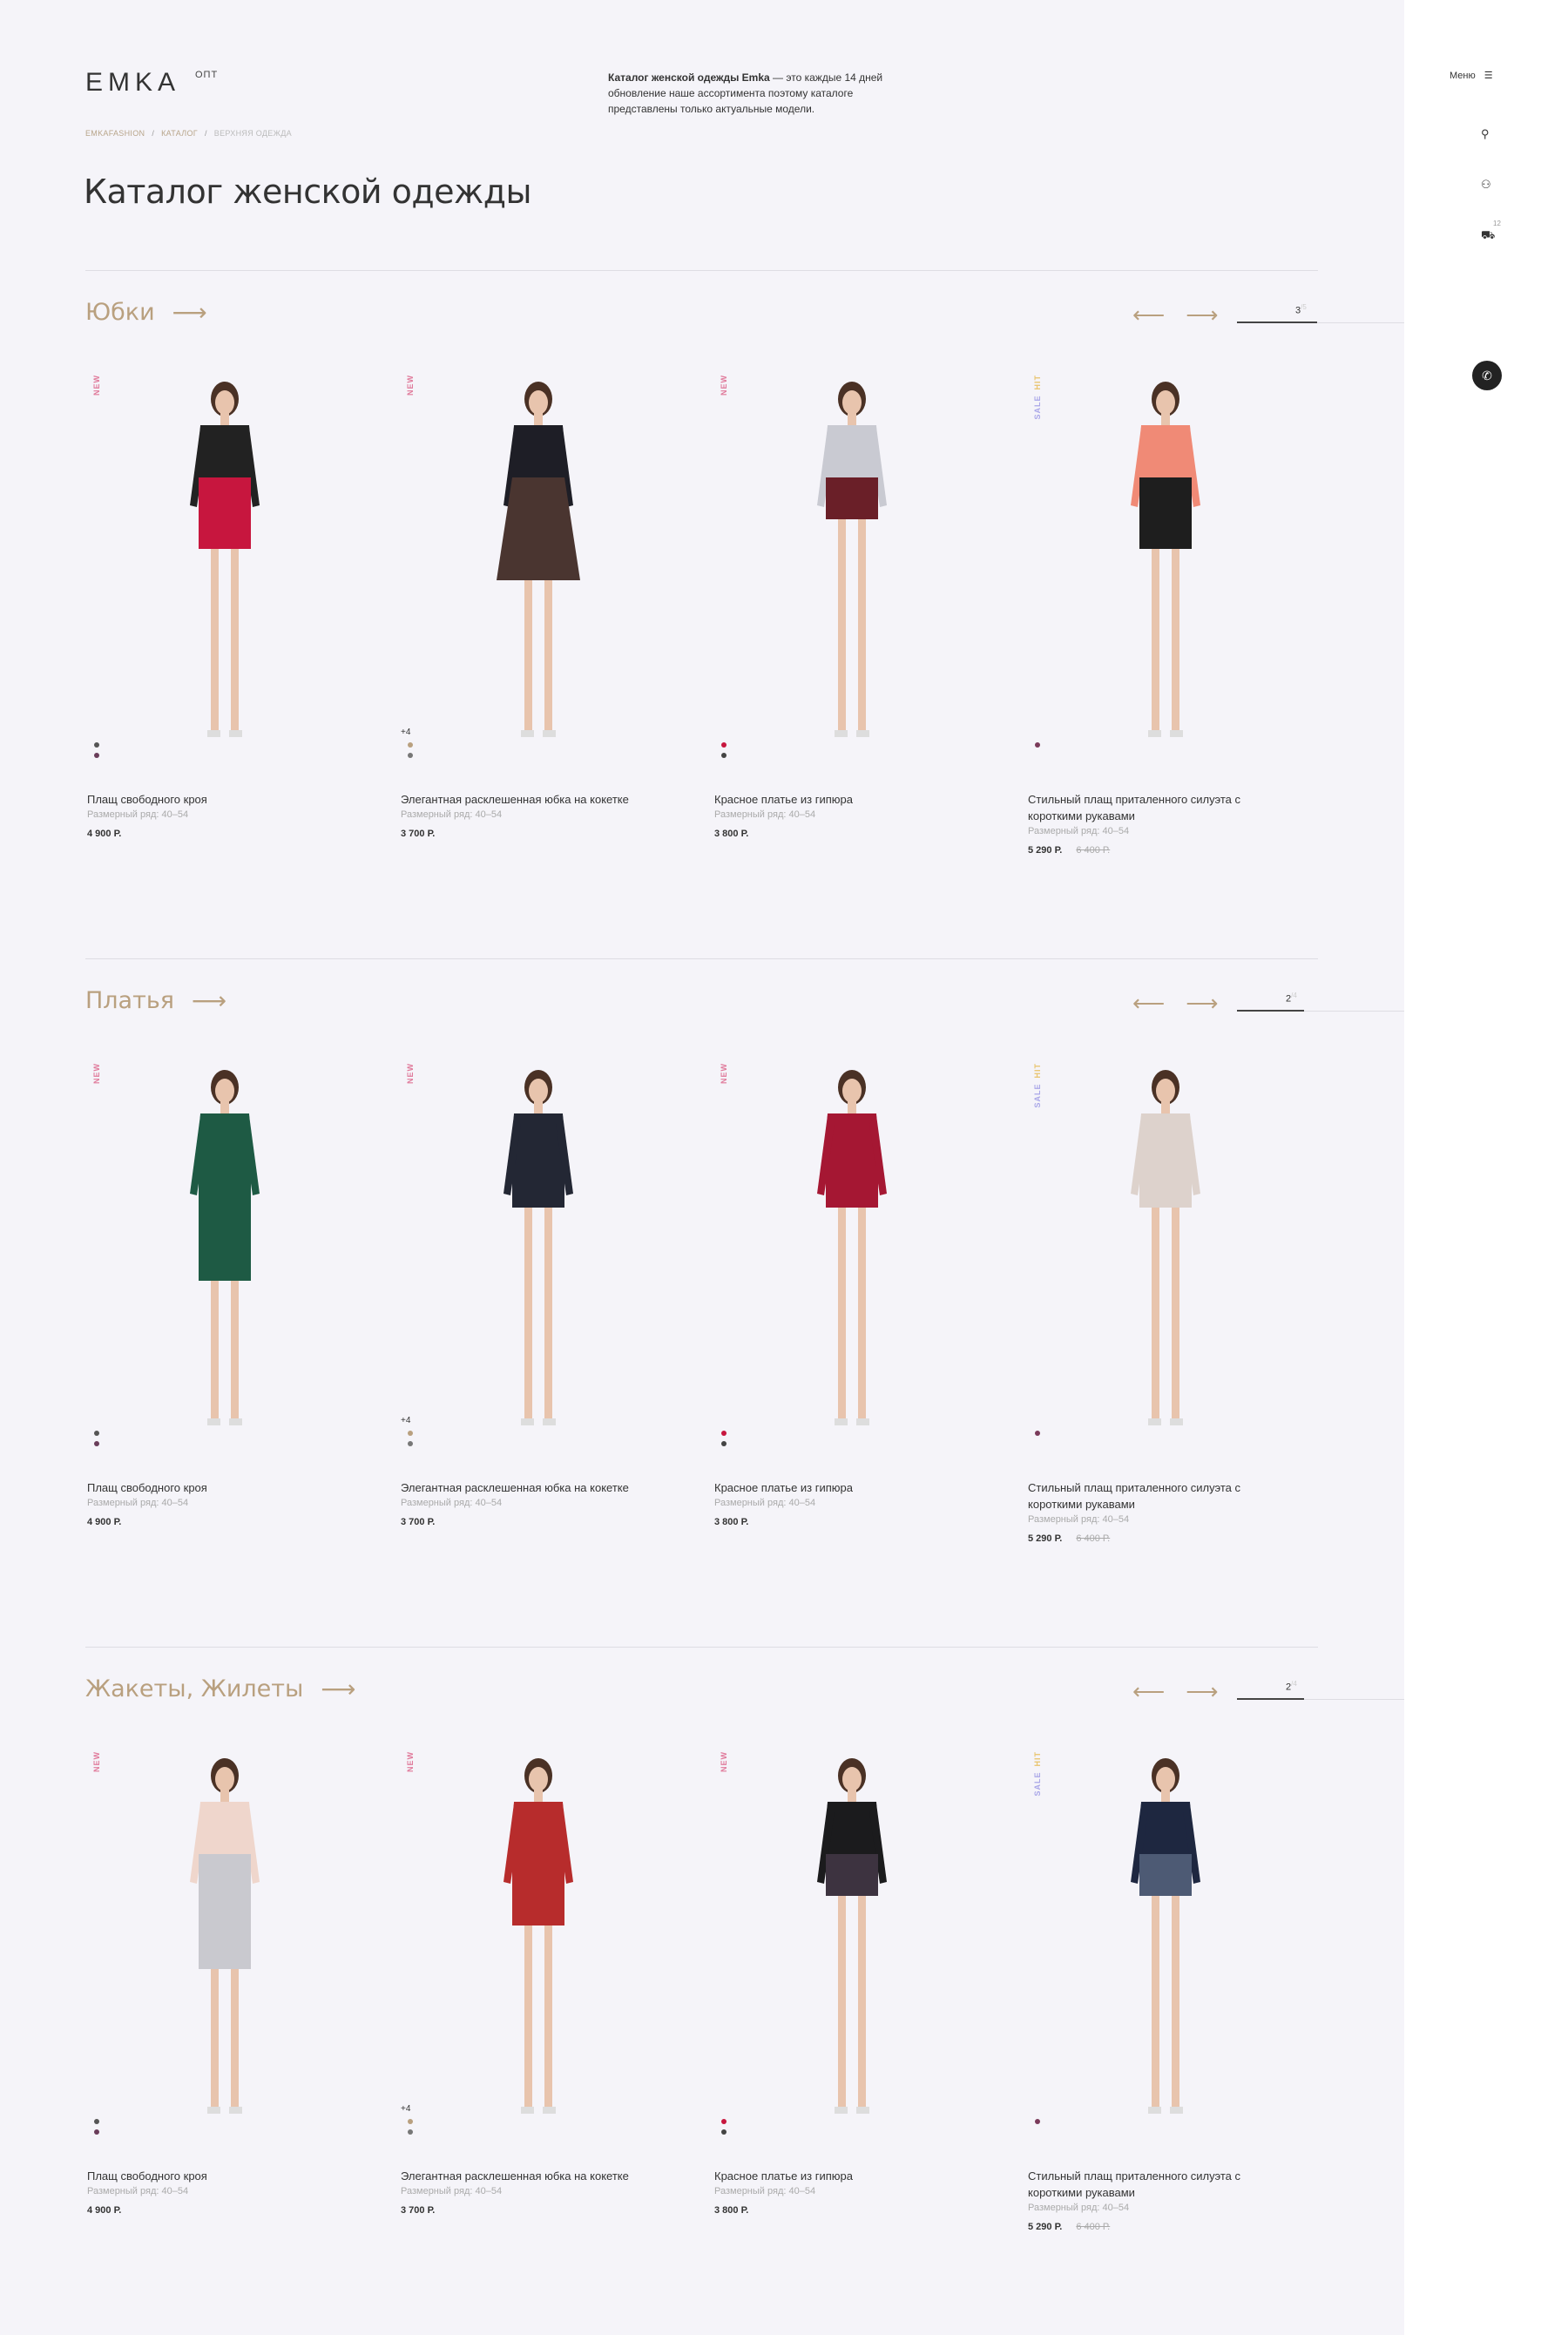 The height and width of the screenshot is (2335, 1568). I want to click on section-heading: Жакеты, Жилеты ⟶, so click(220, 1689).